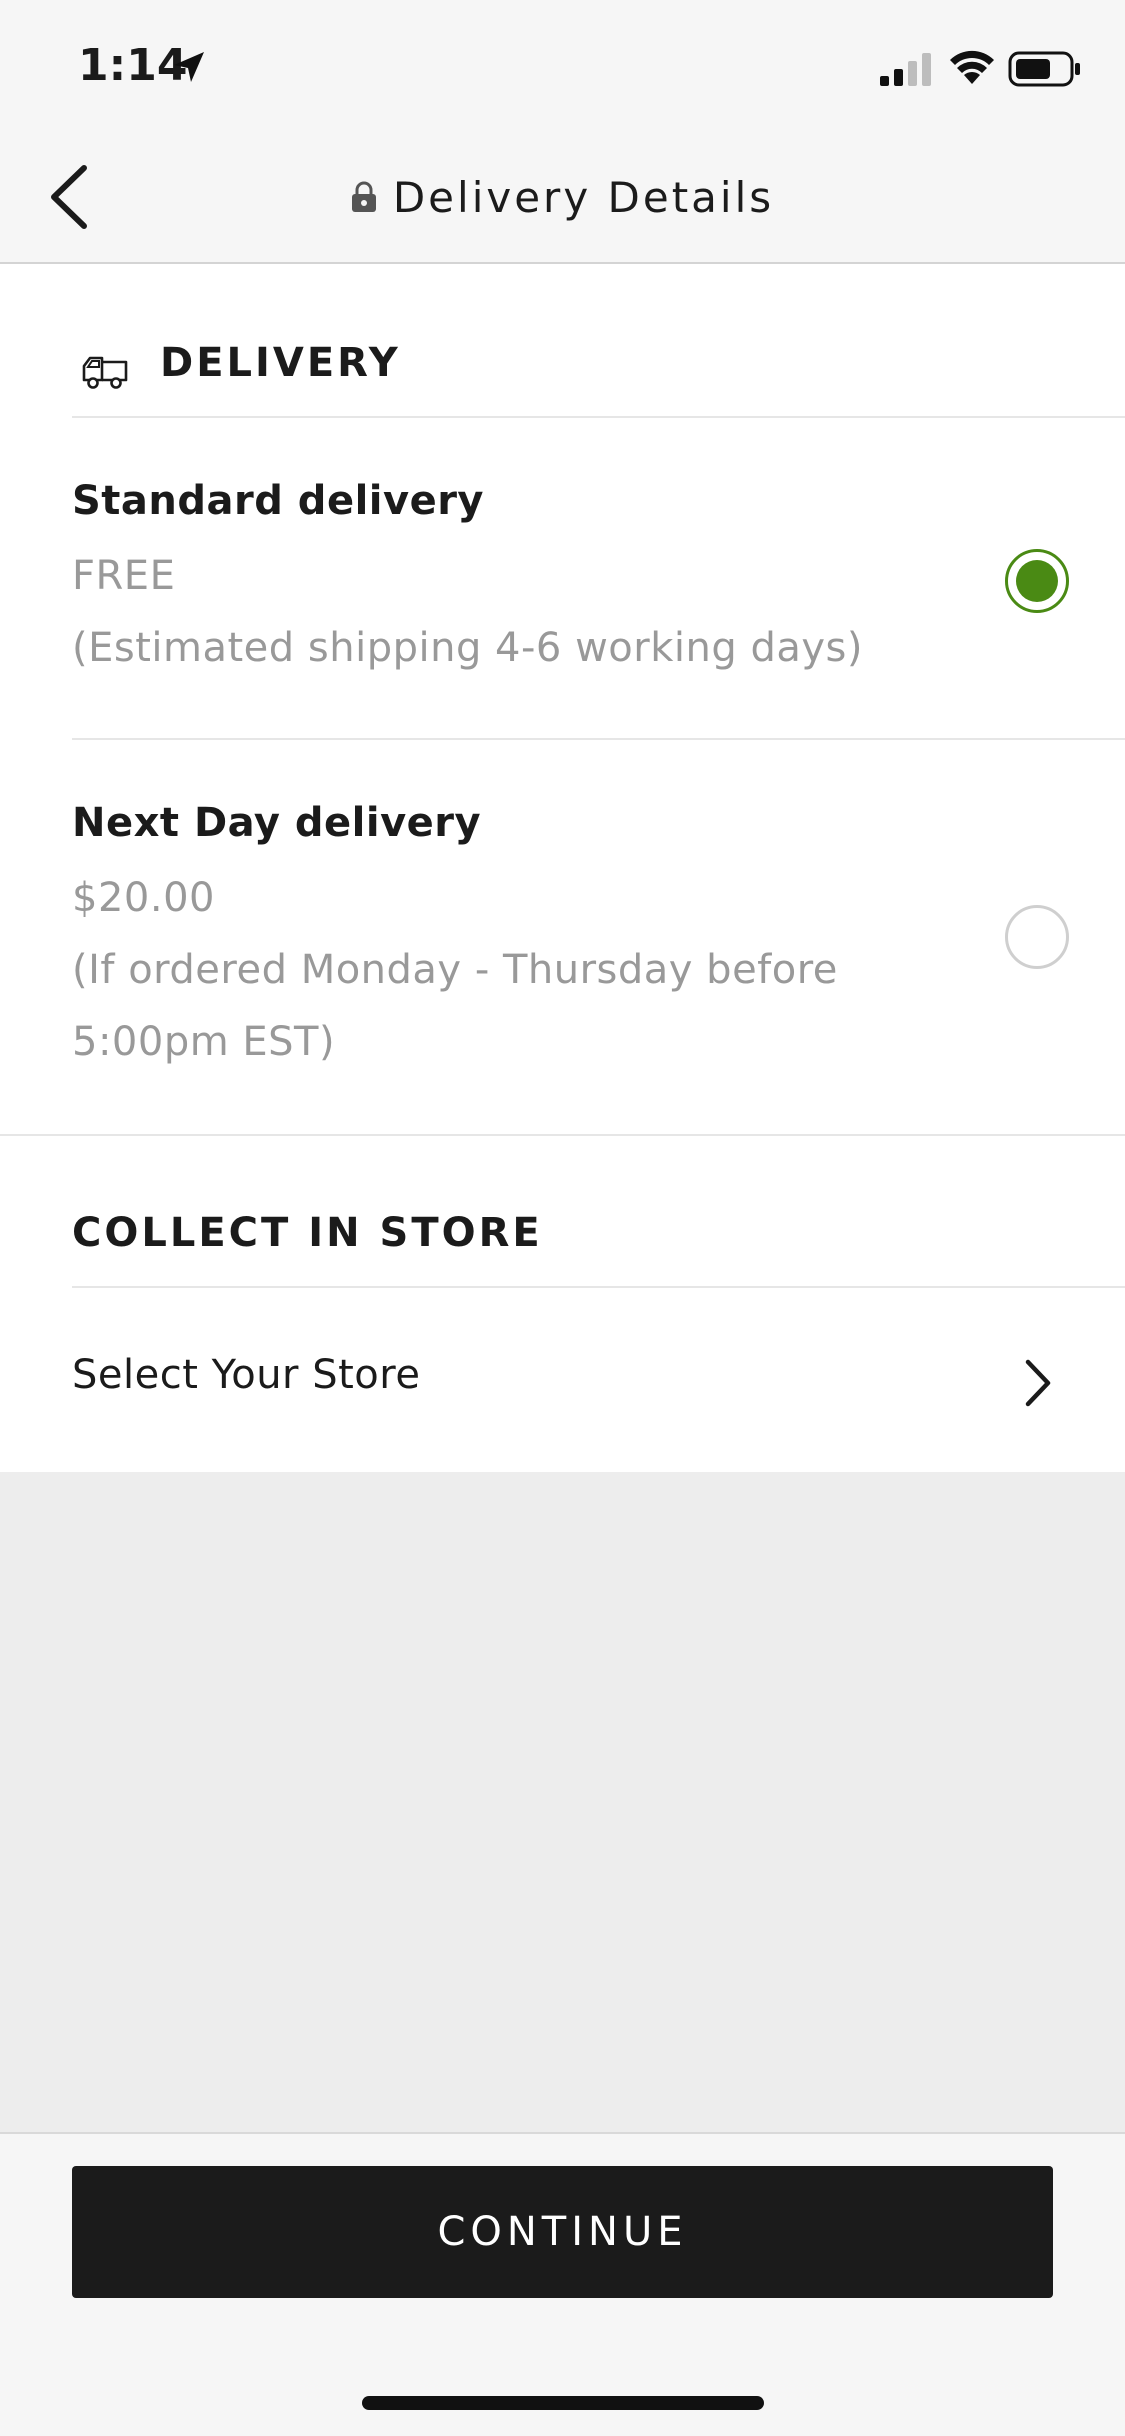 The image size is (1125, 2436). I want to click on next-day-delivery-note-line-2: 5:00pm EST), so click(204, 1042).